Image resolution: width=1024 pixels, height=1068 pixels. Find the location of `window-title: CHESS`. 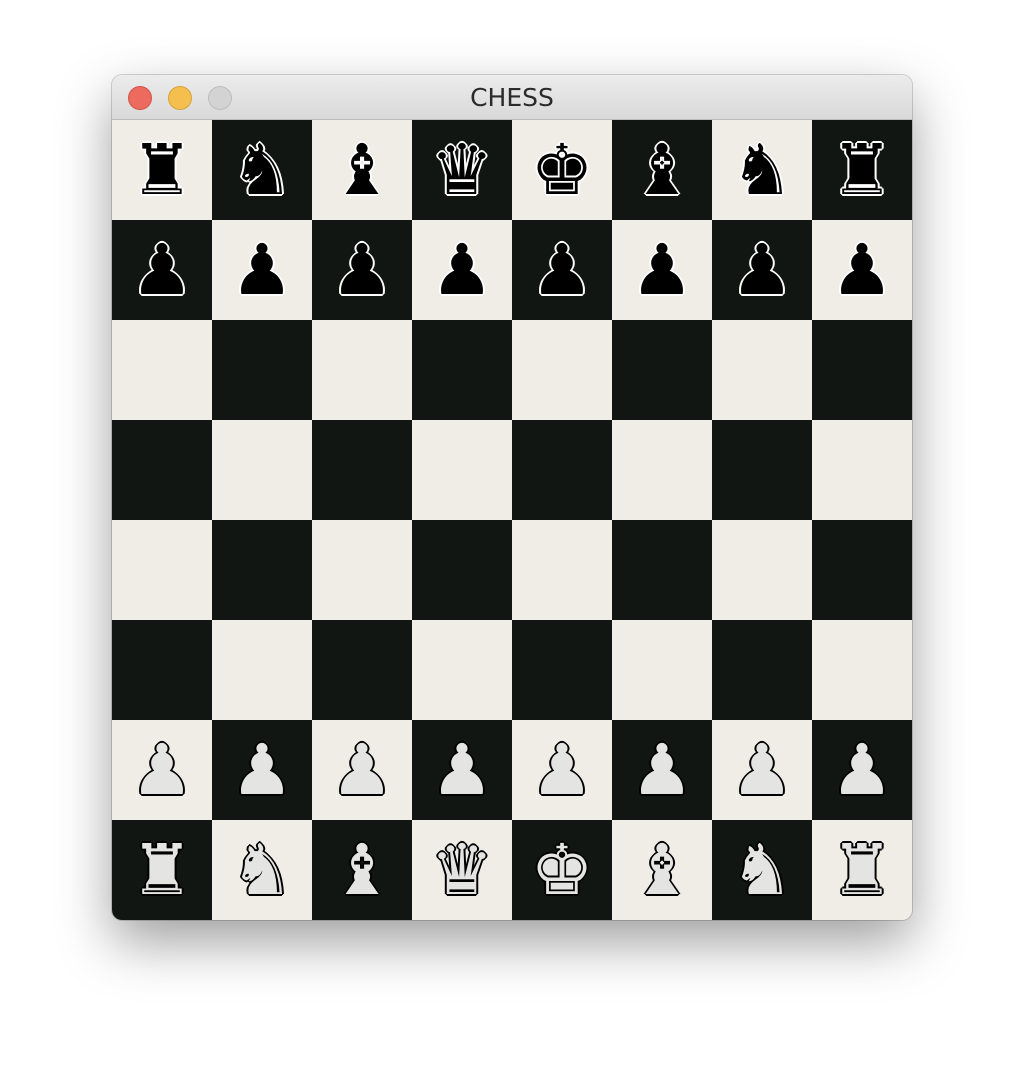

window-title: CHESS is located at coordinates (512, 97).